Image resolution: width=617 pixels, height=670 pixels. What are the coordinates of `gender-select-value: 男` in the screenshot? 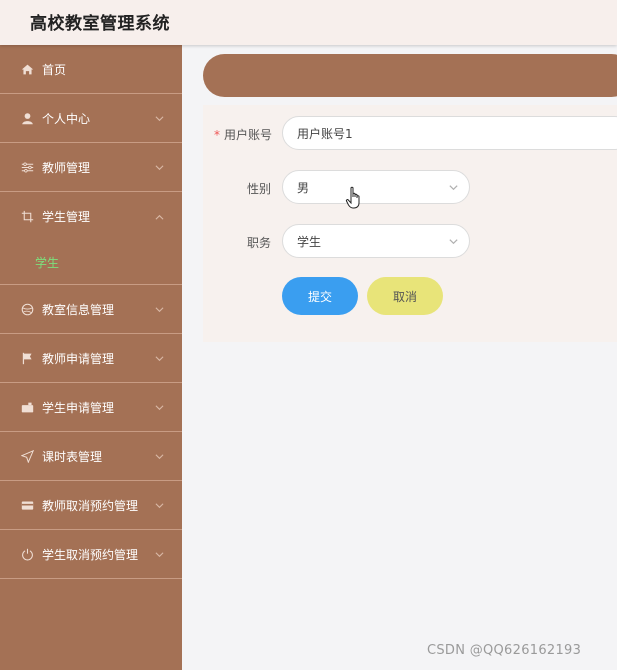 It's located at (303, 187).